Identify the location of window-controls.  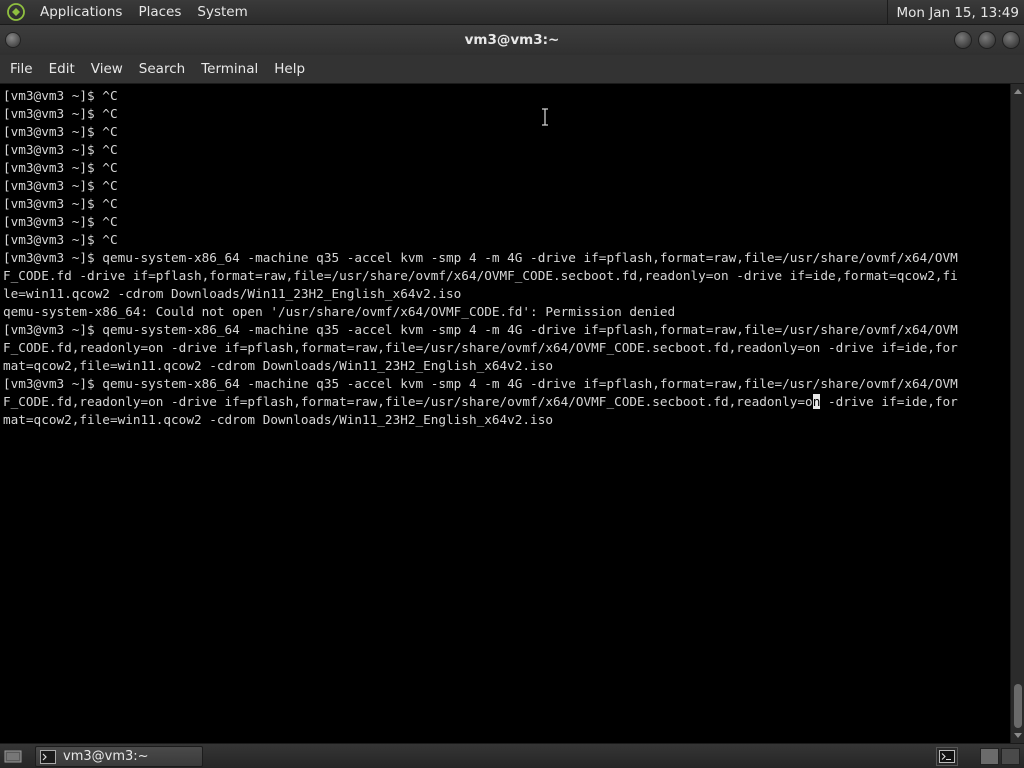
(987, 40).